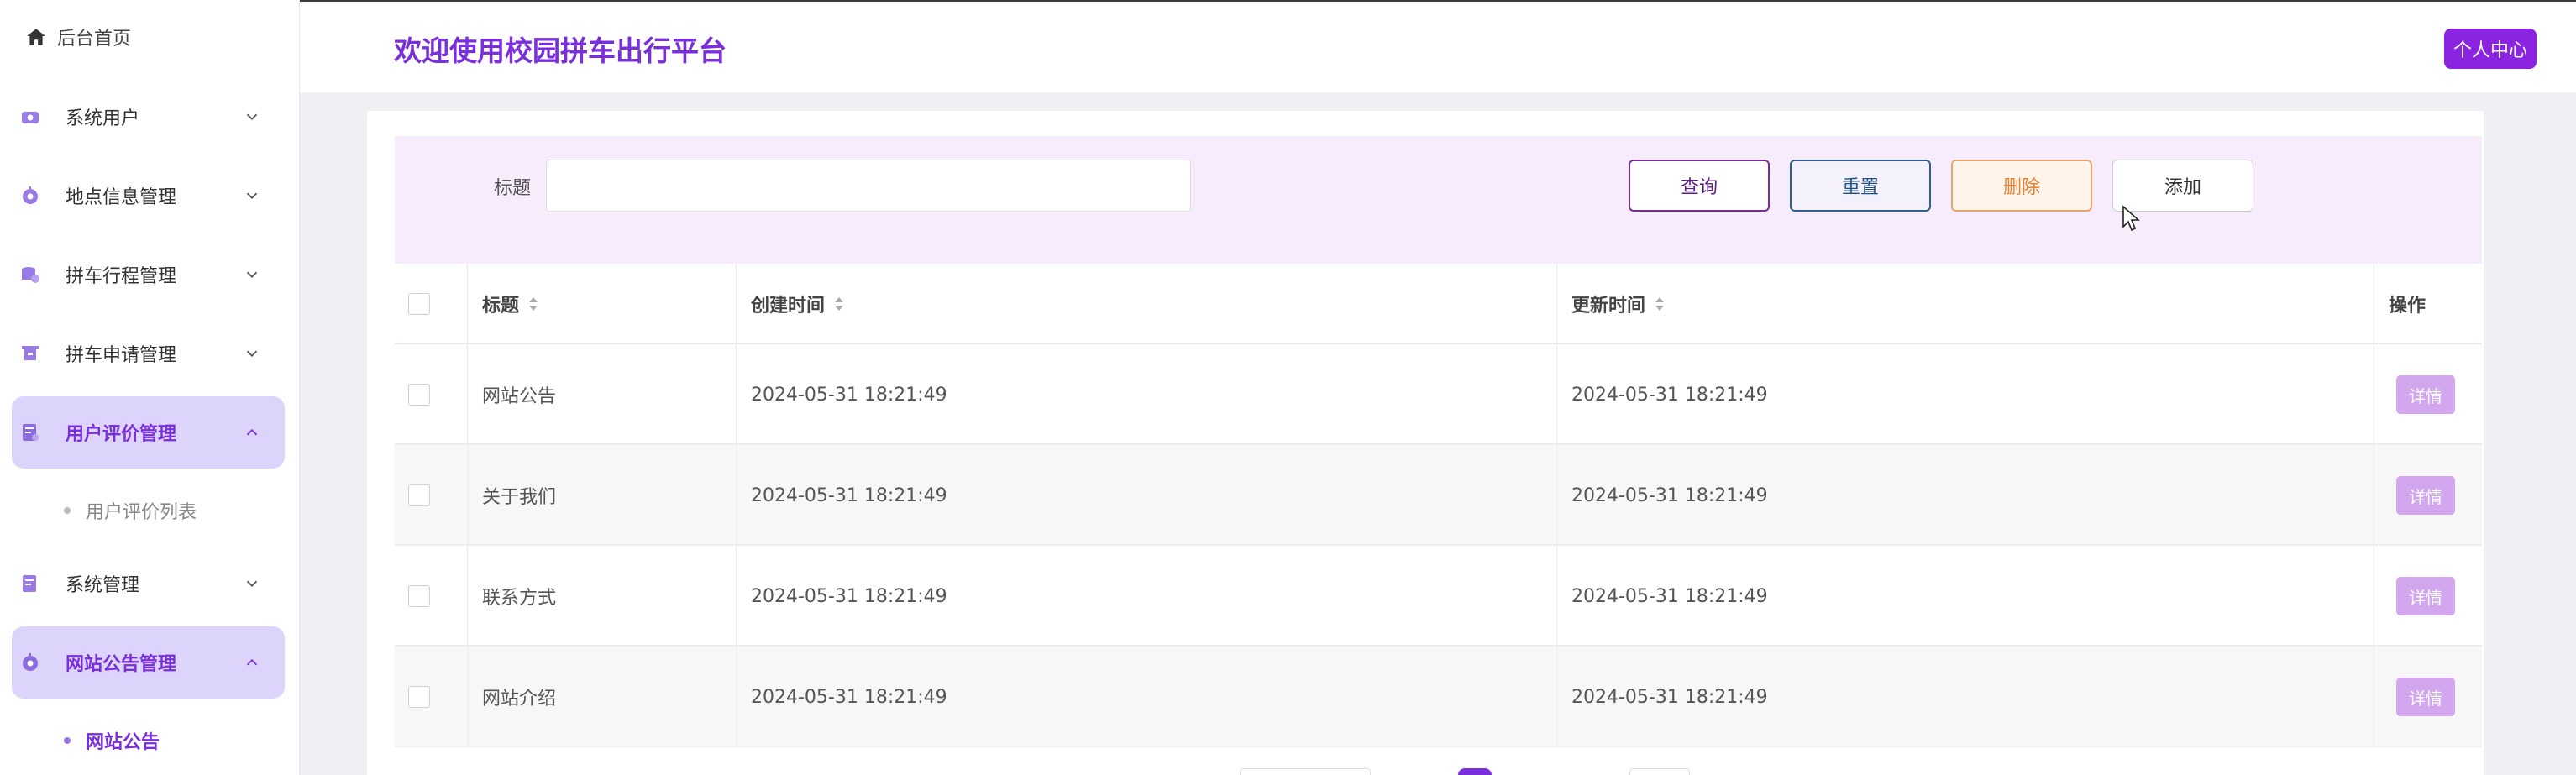  I want to click on sidebar-item-trip-management: 拼车行程管理, so click(148, 274).